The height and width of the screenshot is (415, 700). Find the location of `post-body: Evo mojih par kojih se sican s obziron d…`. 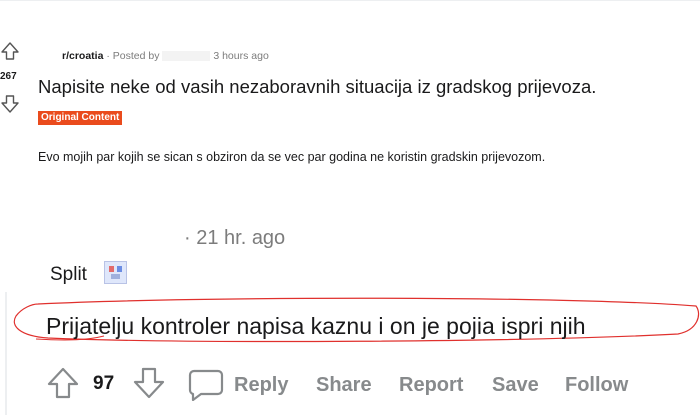

post-body: Evo mojih par kojih se sican s obziron d… is located at coordinates (292, 157).